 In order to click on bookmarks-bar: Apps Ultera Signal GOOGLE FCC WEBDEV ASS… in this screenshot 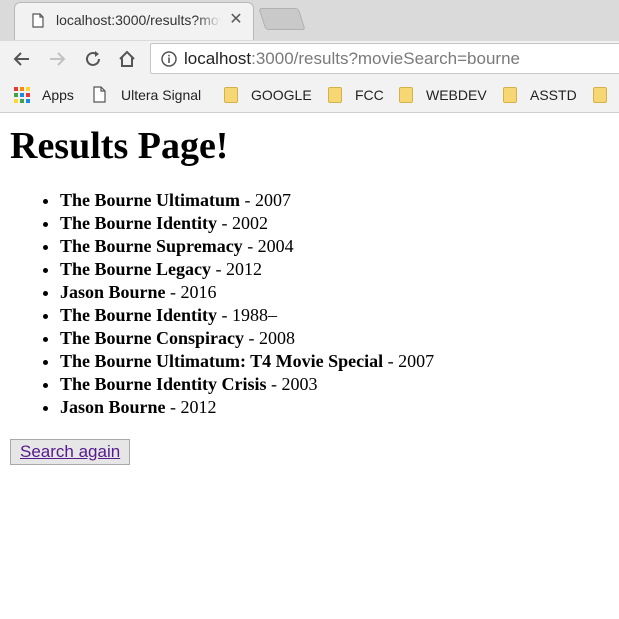, I will do `click(309, 95)`.